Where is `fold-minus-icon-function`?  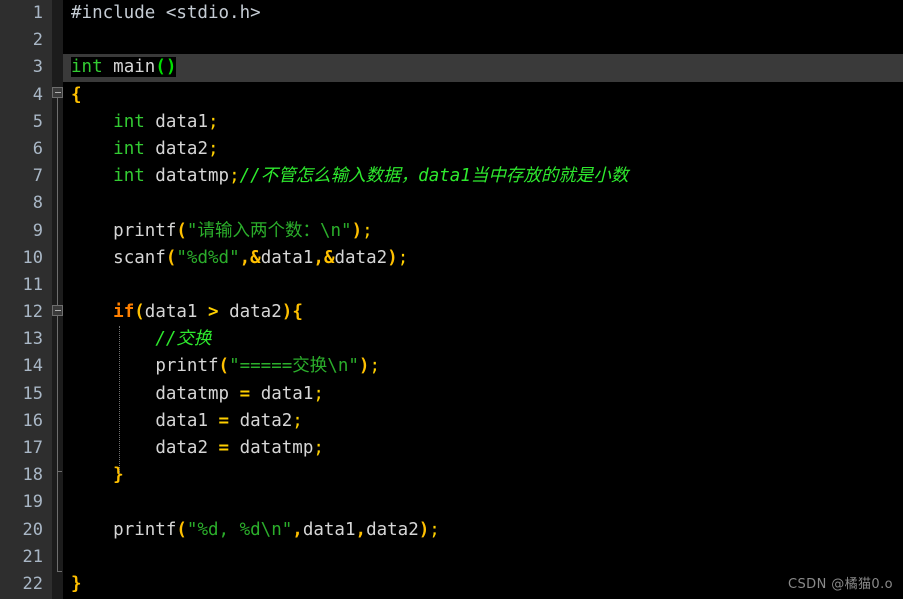
fold-minus-icon-function is located at coordinates (57, 92).